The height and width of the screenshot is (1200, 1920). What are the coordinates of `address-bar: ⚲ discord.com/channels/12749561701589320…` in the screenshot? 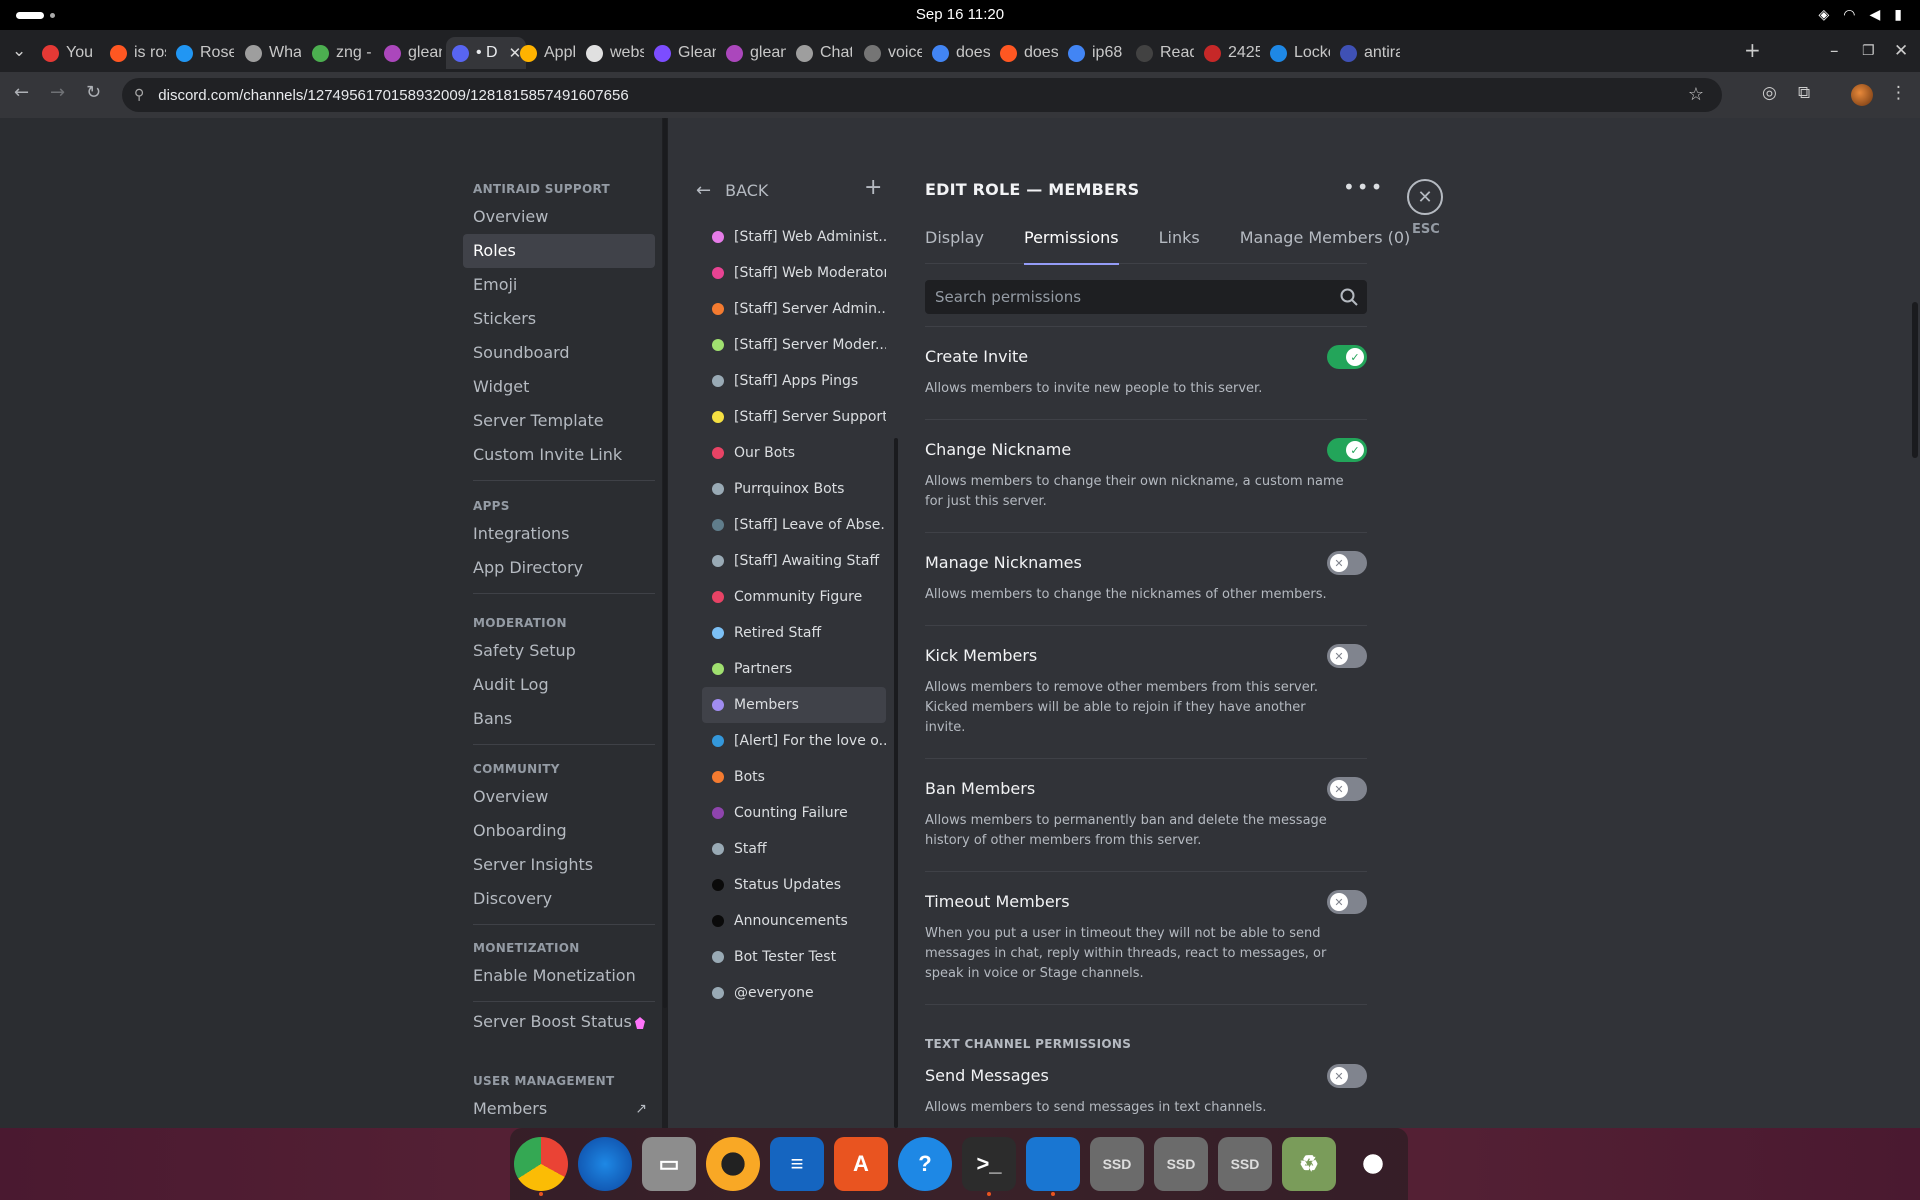 It's located at (922, 95).